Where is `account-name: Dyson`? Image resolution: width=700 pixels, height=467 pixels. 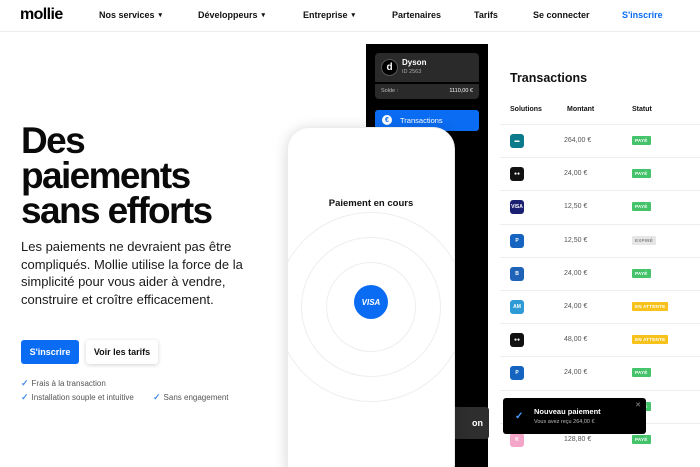
account-name: Dyson is located at coordinates (414, 62).